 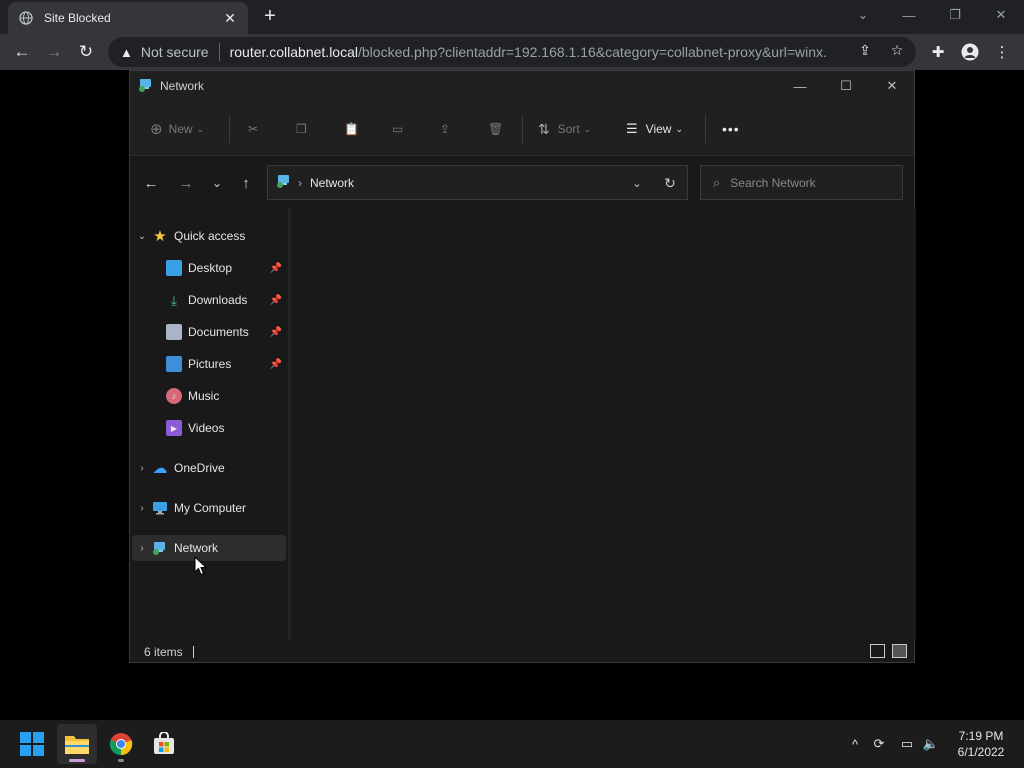 What do you see at coordinates (270, 17) in the screenshot?
I see `new-tab-button: +` at bounding box center [270, 17].